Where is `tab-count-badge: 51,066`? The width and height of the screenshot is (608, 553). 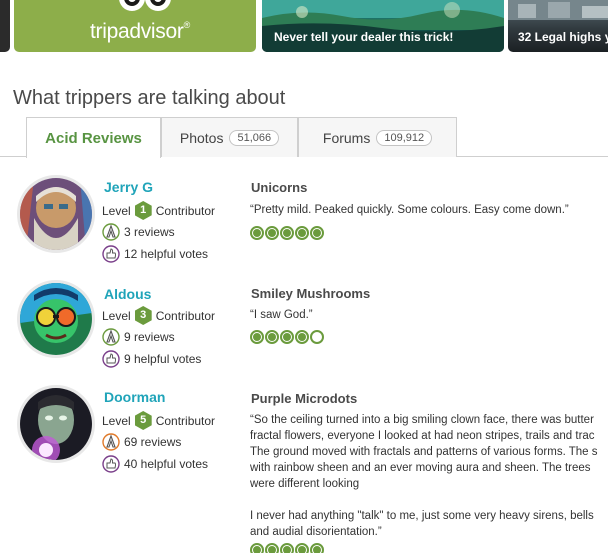
tab-count-badge: 51,066 is located at coordinates (254, 137).